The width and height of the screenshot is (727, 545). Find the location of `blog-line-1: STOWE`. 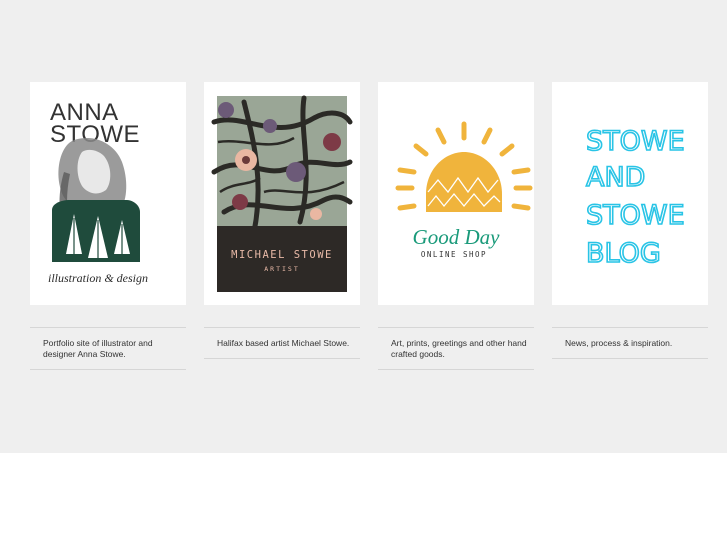

blog-line-1: STOWE is located at coordinates (635, 141).